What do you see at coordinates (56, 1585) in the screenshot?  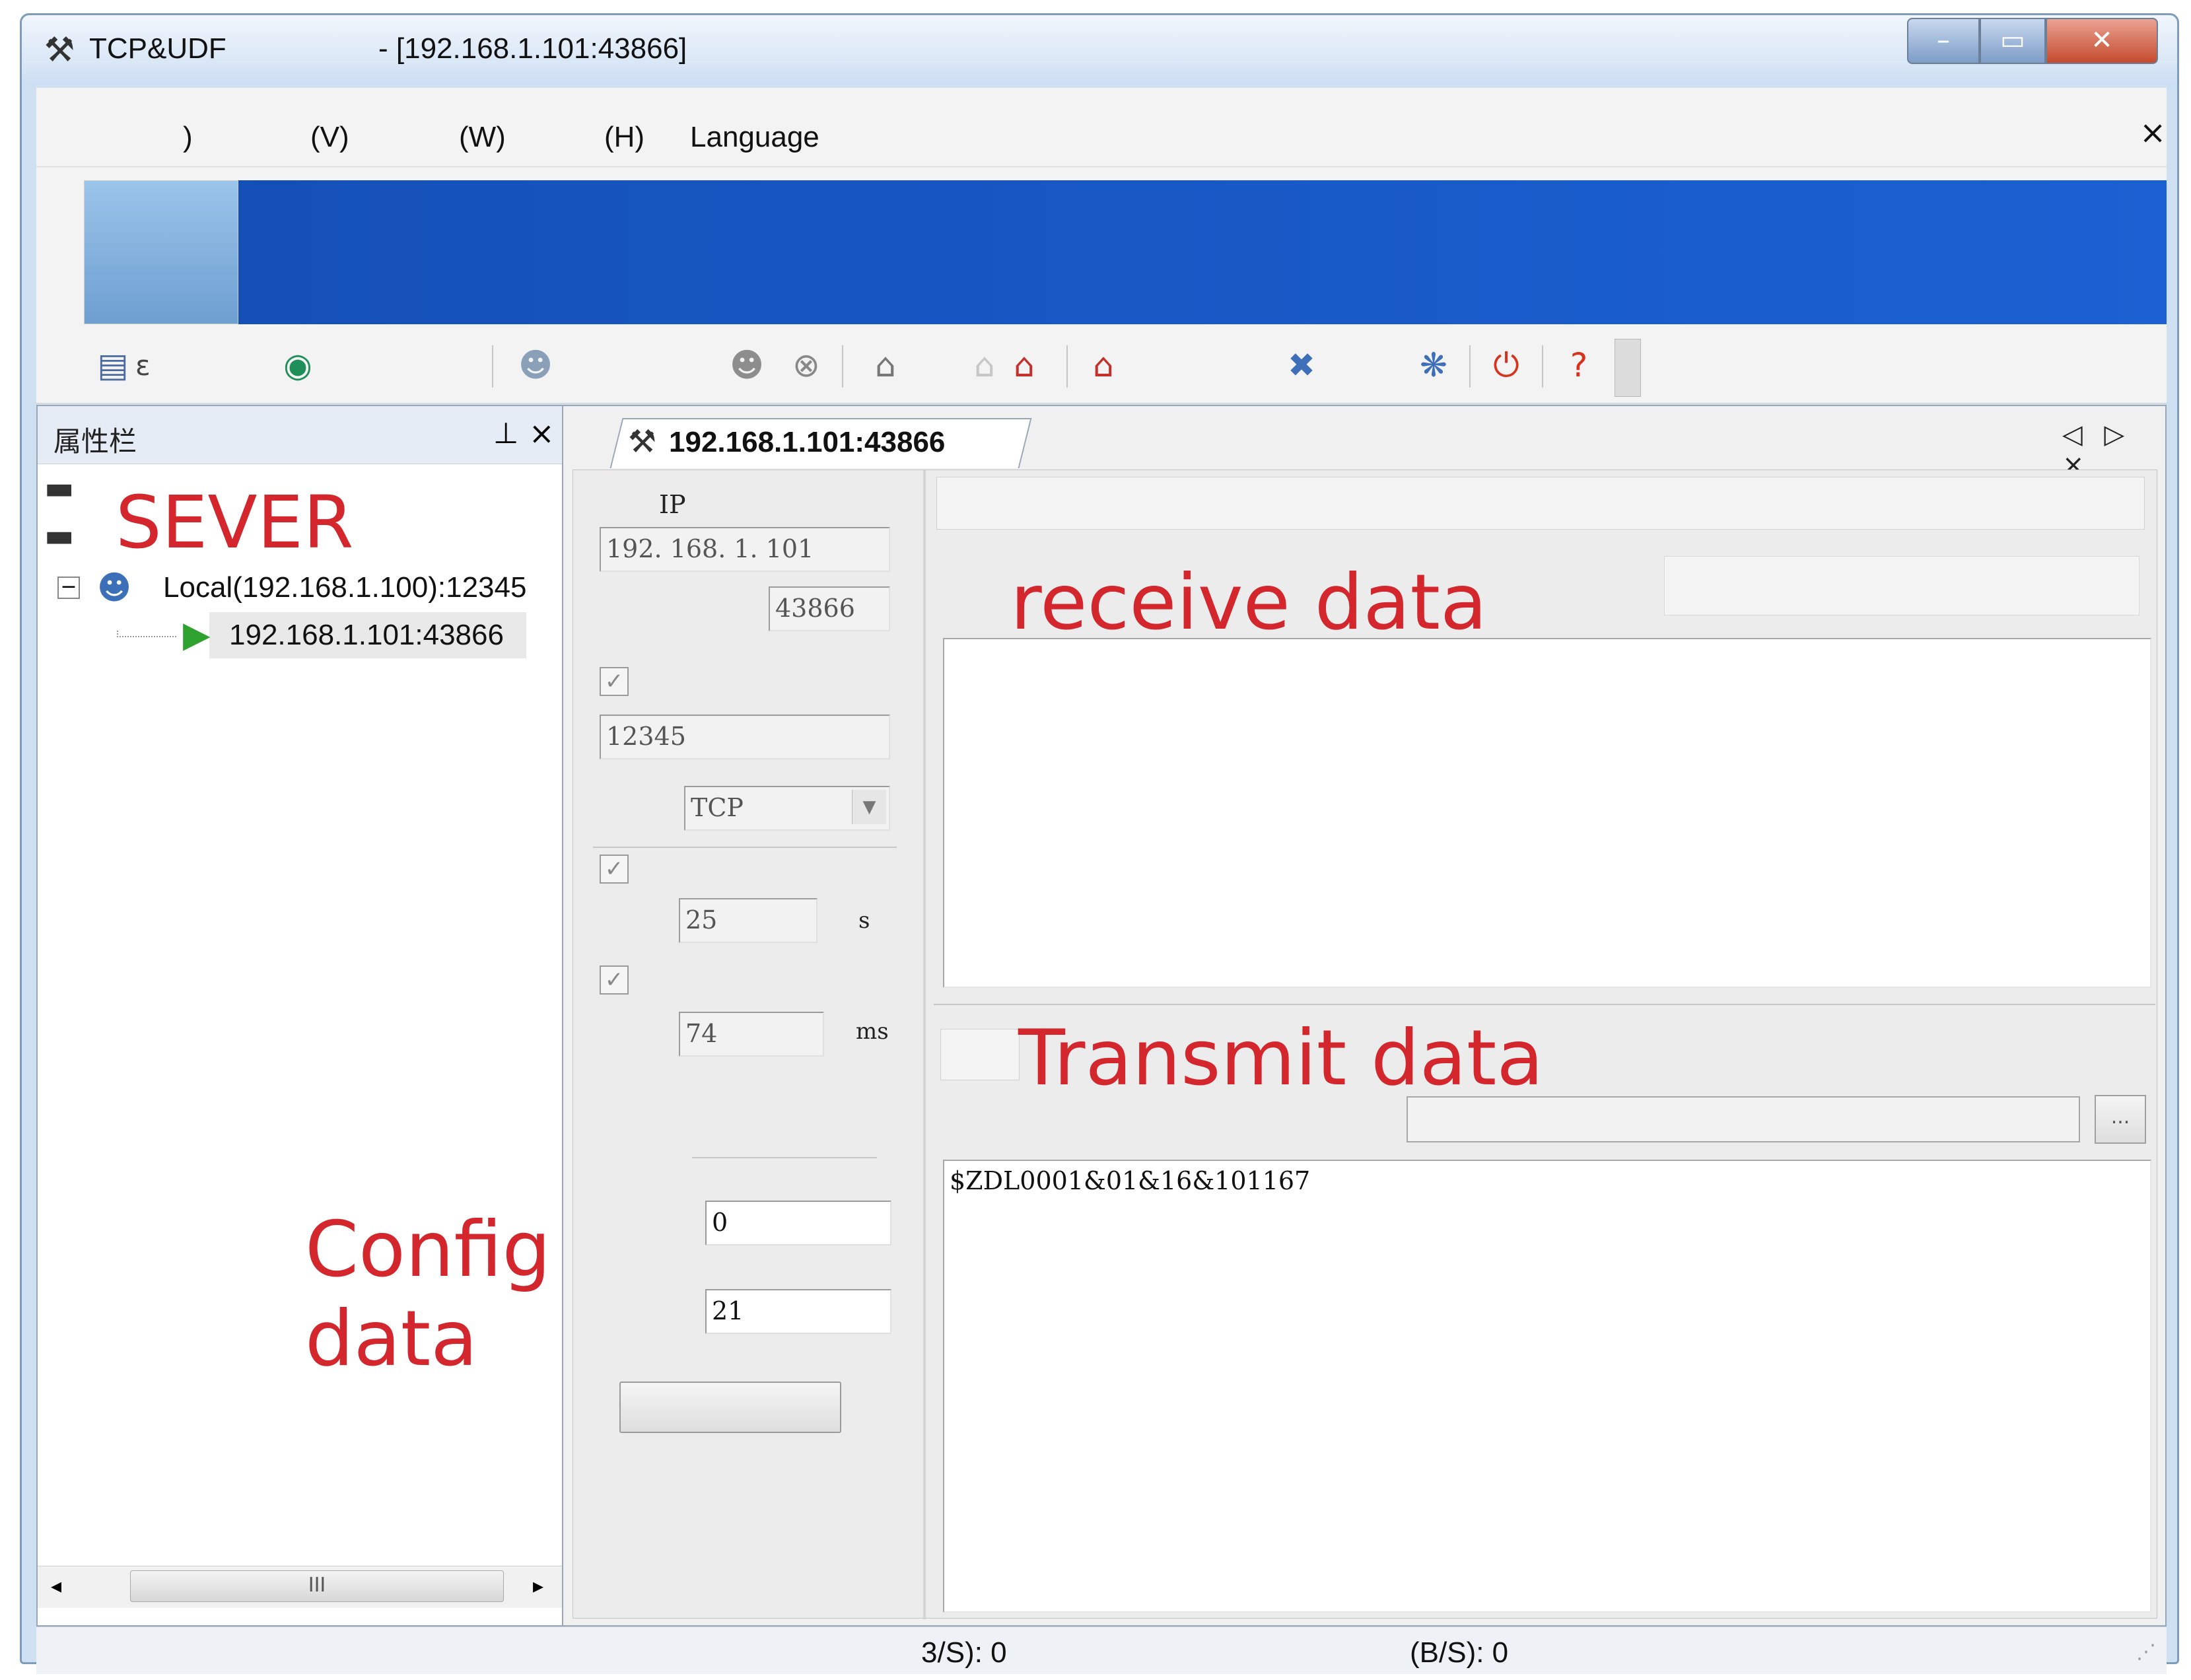 I see `scroll-left-icon: ◂` at bounding box center [56, 1585].